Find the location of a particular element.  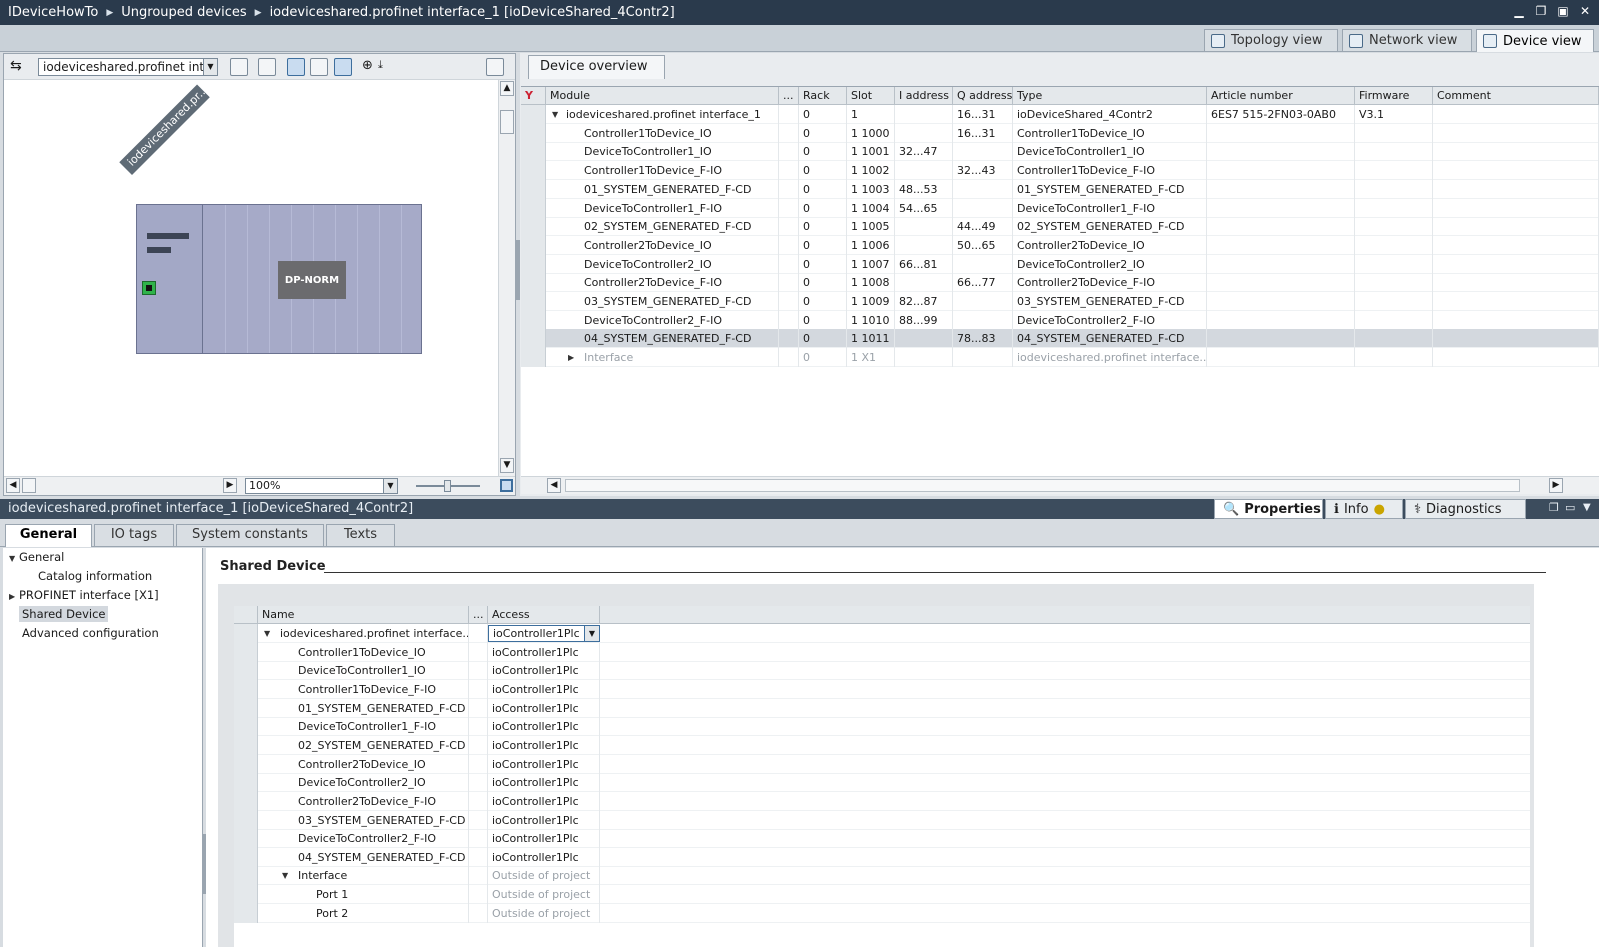

table-row: Controller1ToDevice_F-IO ioController1Plc is located at coordinates (882, 689).